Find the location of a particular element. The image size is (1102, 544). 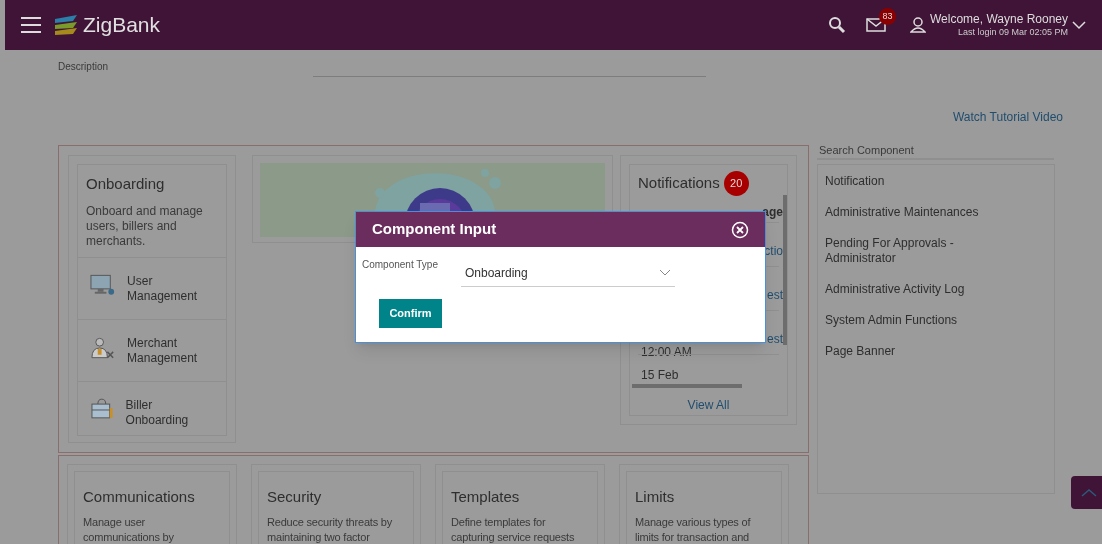

notification-count: 20 is located at coordinates (736, 183).